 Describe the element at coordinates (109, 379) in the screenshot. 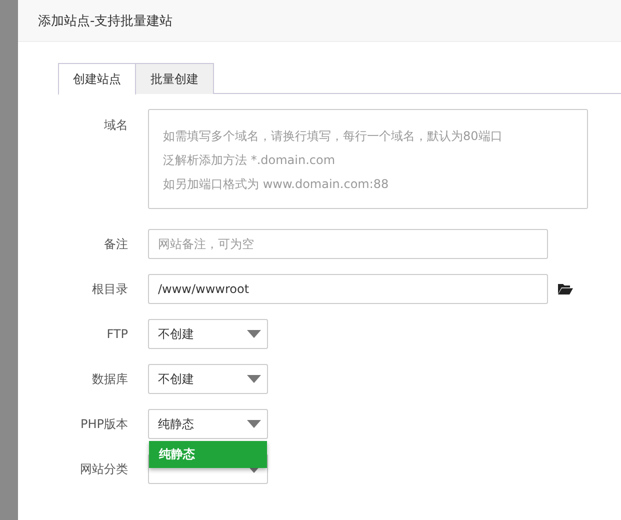

I see `field-label: 数据库` at that location.